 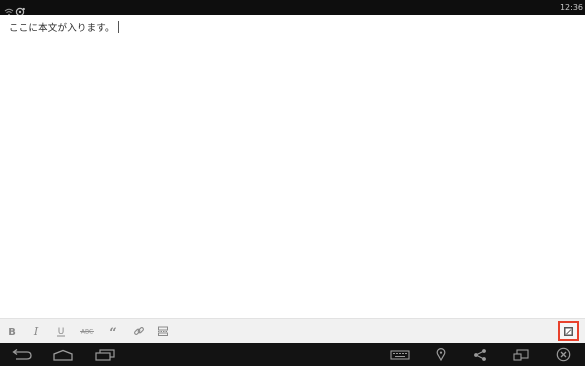 I want to click on post-body-text: ここに本文が入ります。, so click(x=62, y=28).